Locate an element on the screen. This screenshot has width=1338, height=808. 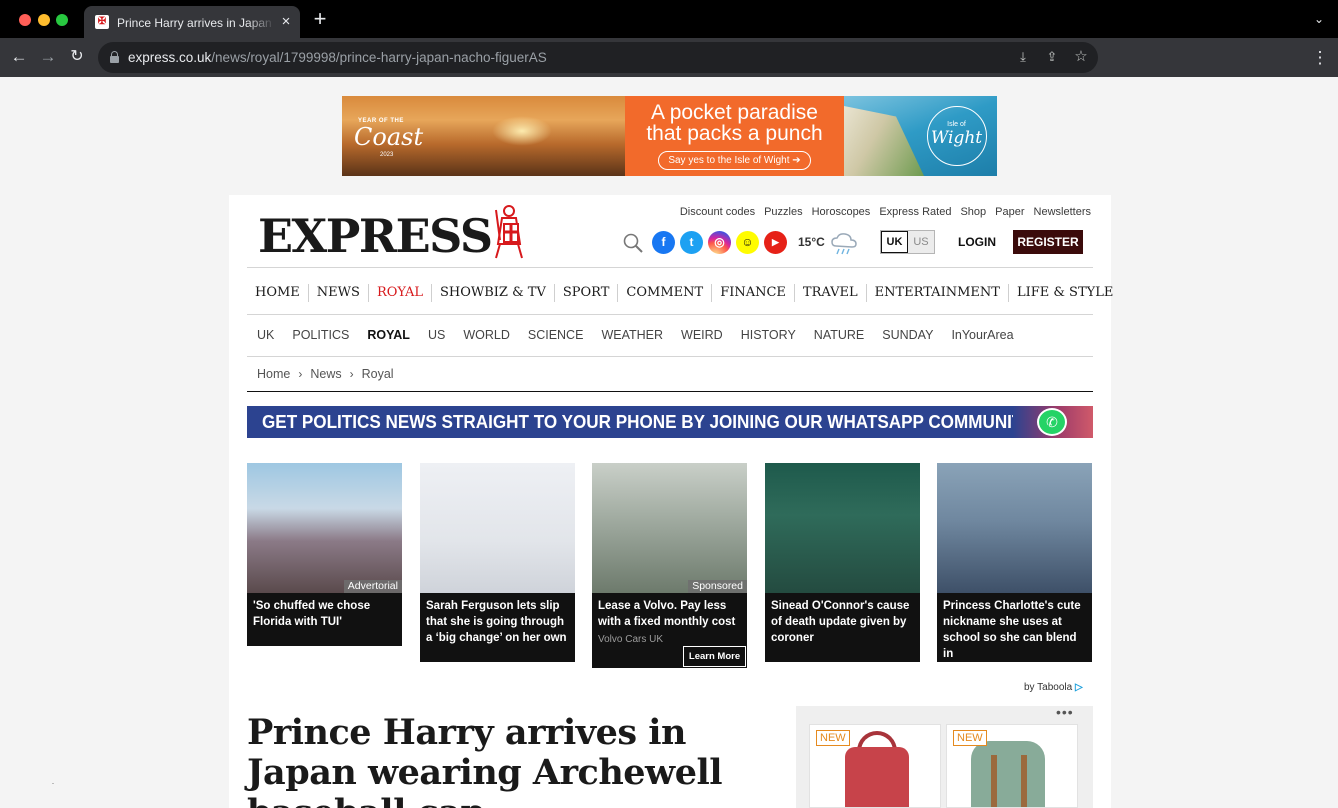
edition-us: US is located at coordinates (921, 242).